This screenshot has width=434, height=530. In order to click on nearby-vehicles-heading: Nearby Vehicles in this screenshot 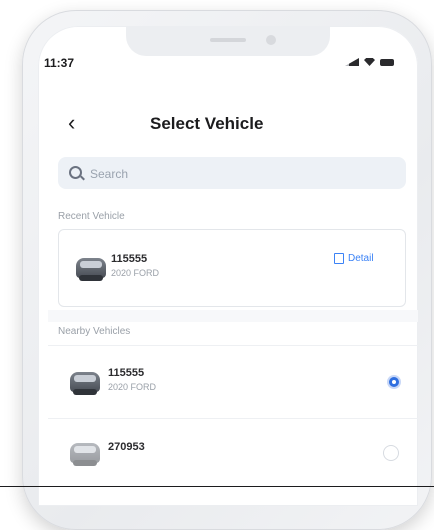, I will do `click(94, 331)`.